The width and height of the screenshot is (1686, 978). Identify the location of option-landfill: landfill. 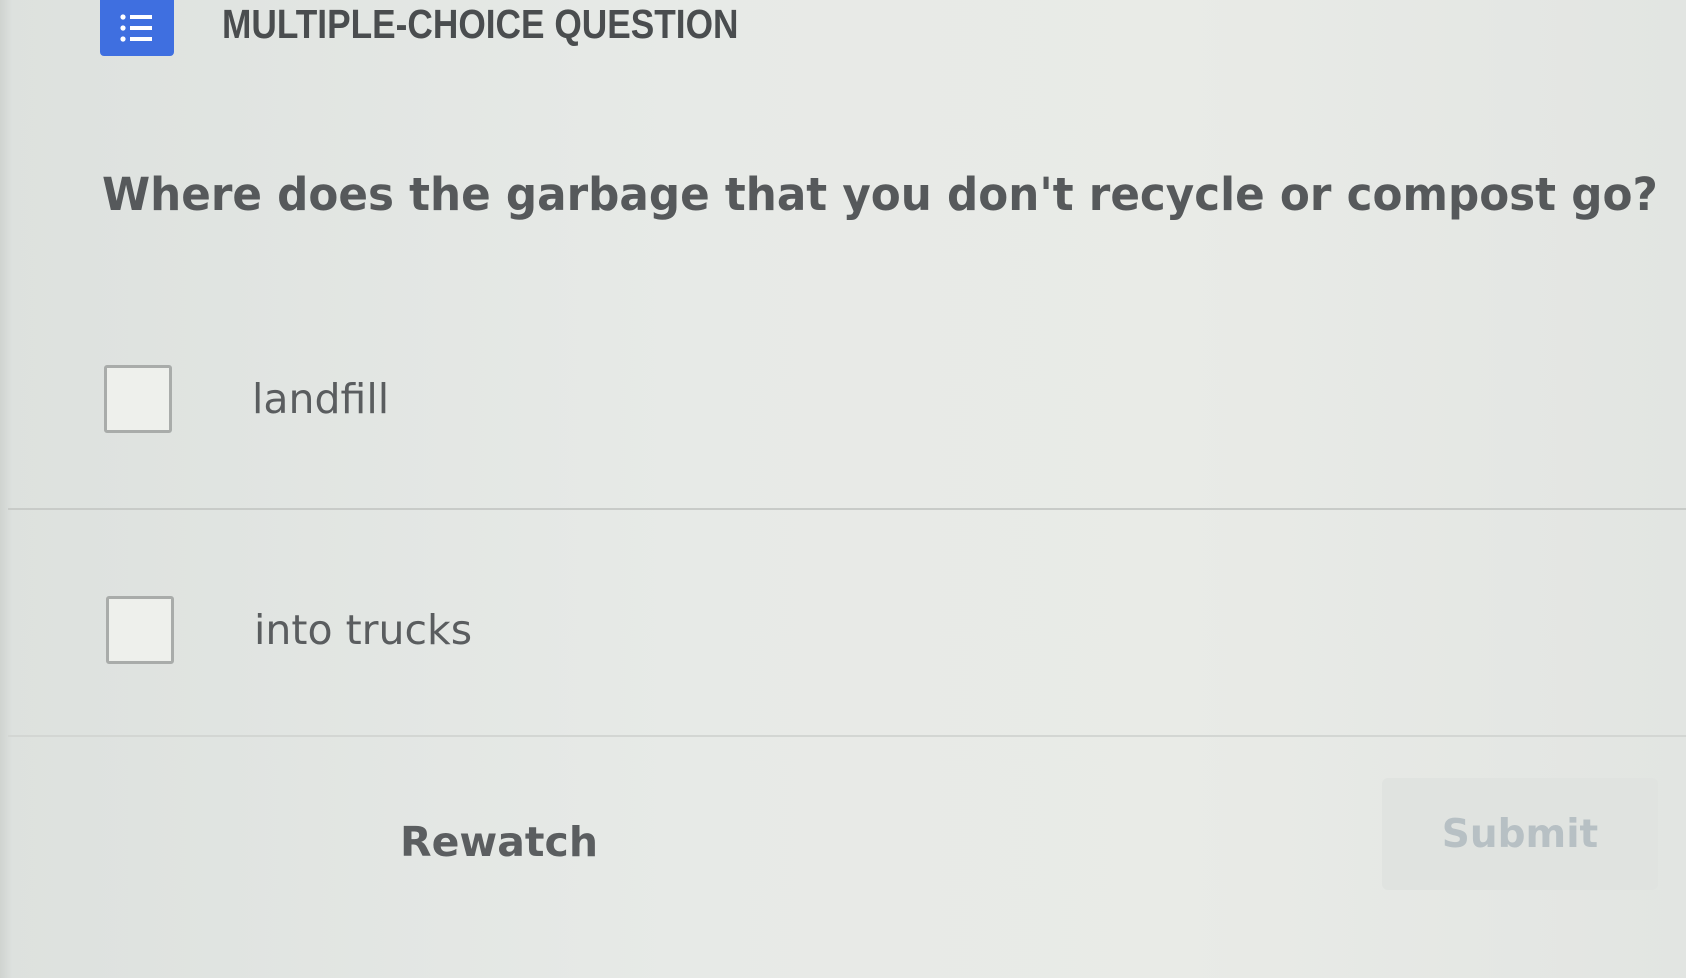
(843, 390).